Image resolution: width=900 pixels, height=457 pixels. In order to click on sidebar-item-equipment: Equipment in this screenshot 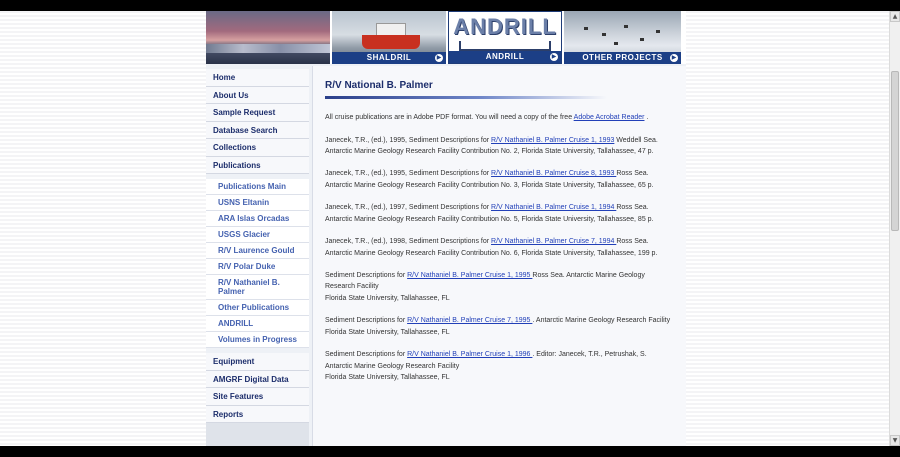, I will do `click(257, 362)`.